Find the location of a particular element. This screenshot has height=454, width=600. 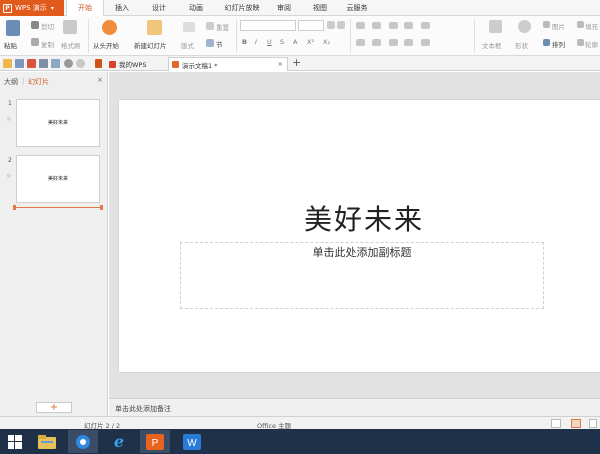

customize-icon is located at coordinates (98, 63).